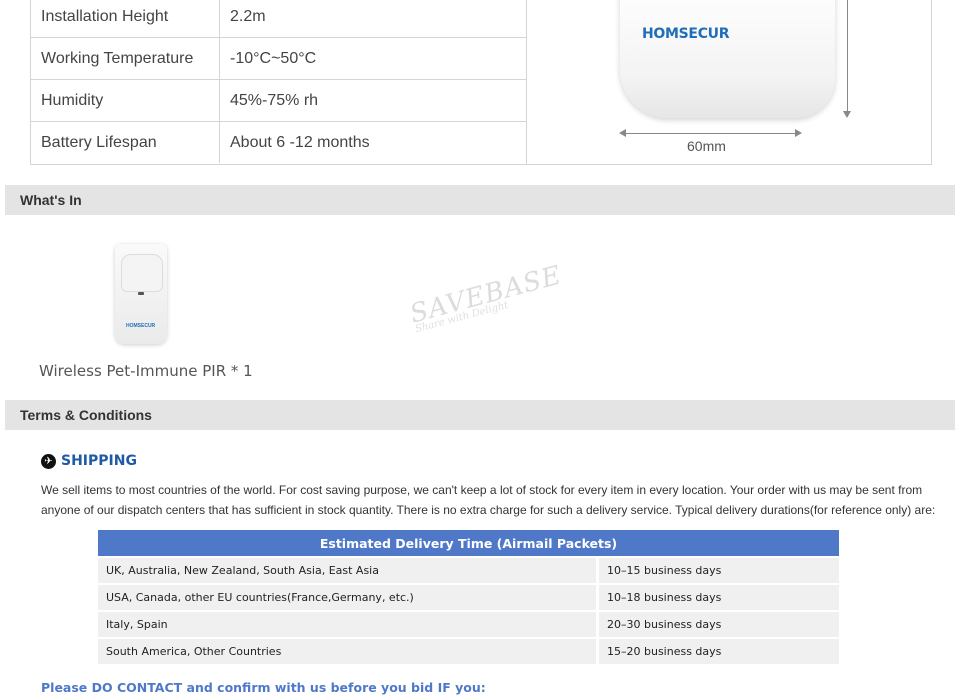 The width and height of the screenshot is (960, 700). Describe the element at coordinates (686, 34) in the screenshot. I see `product-brand: HOMSECUR` at that location.